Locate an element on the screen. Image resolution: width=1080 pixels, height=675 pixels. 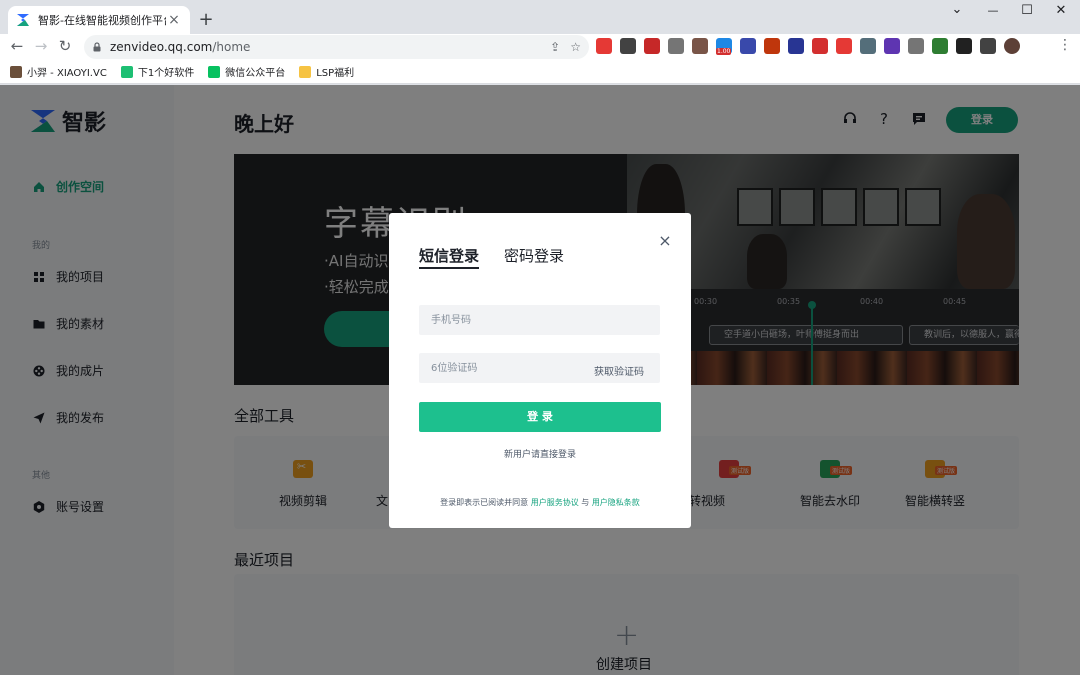
bookmark-item: 下1个好软件 is located at coordinates (157, 71).